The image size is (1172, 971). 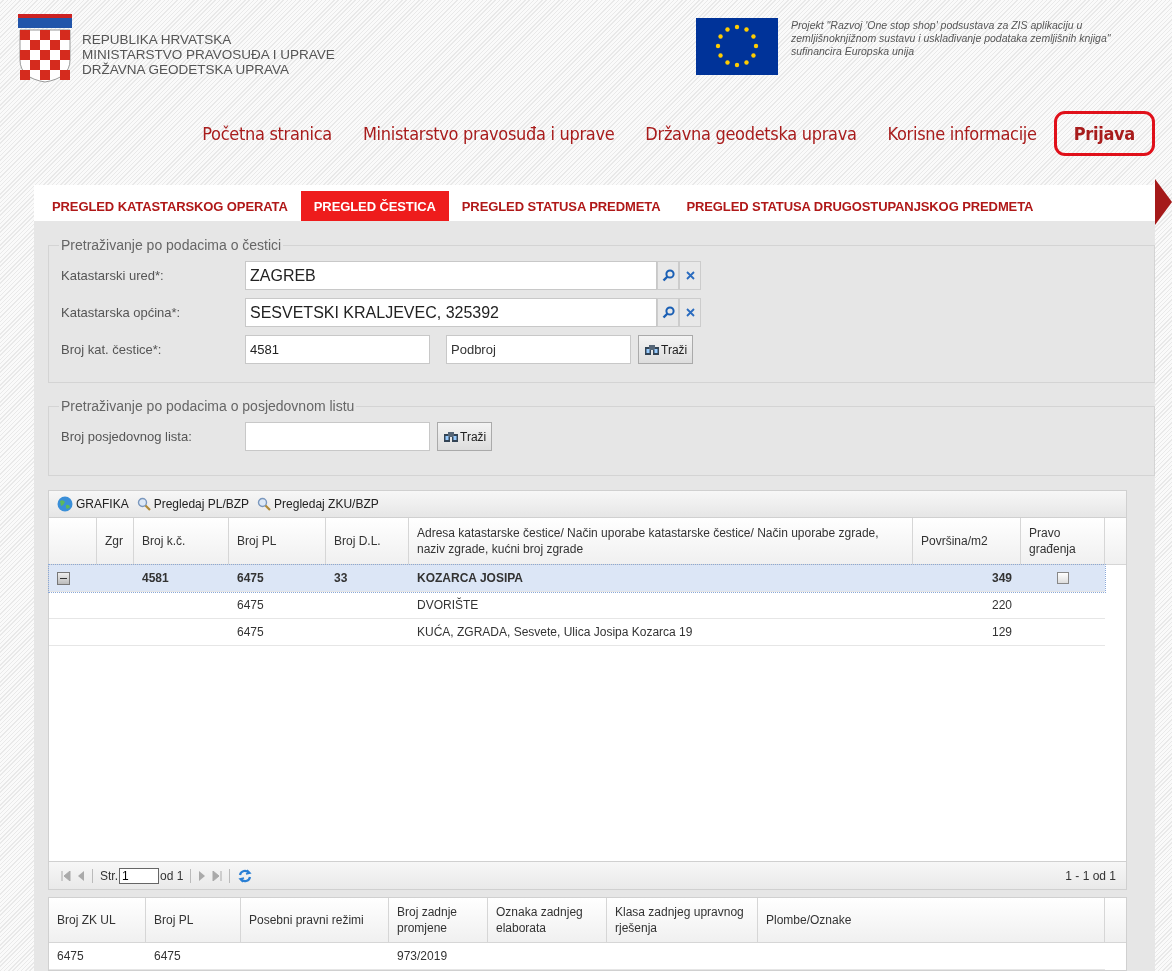 I want to click on table-cell: KOZARCA JOSIPA, so click(x=470, y=578).